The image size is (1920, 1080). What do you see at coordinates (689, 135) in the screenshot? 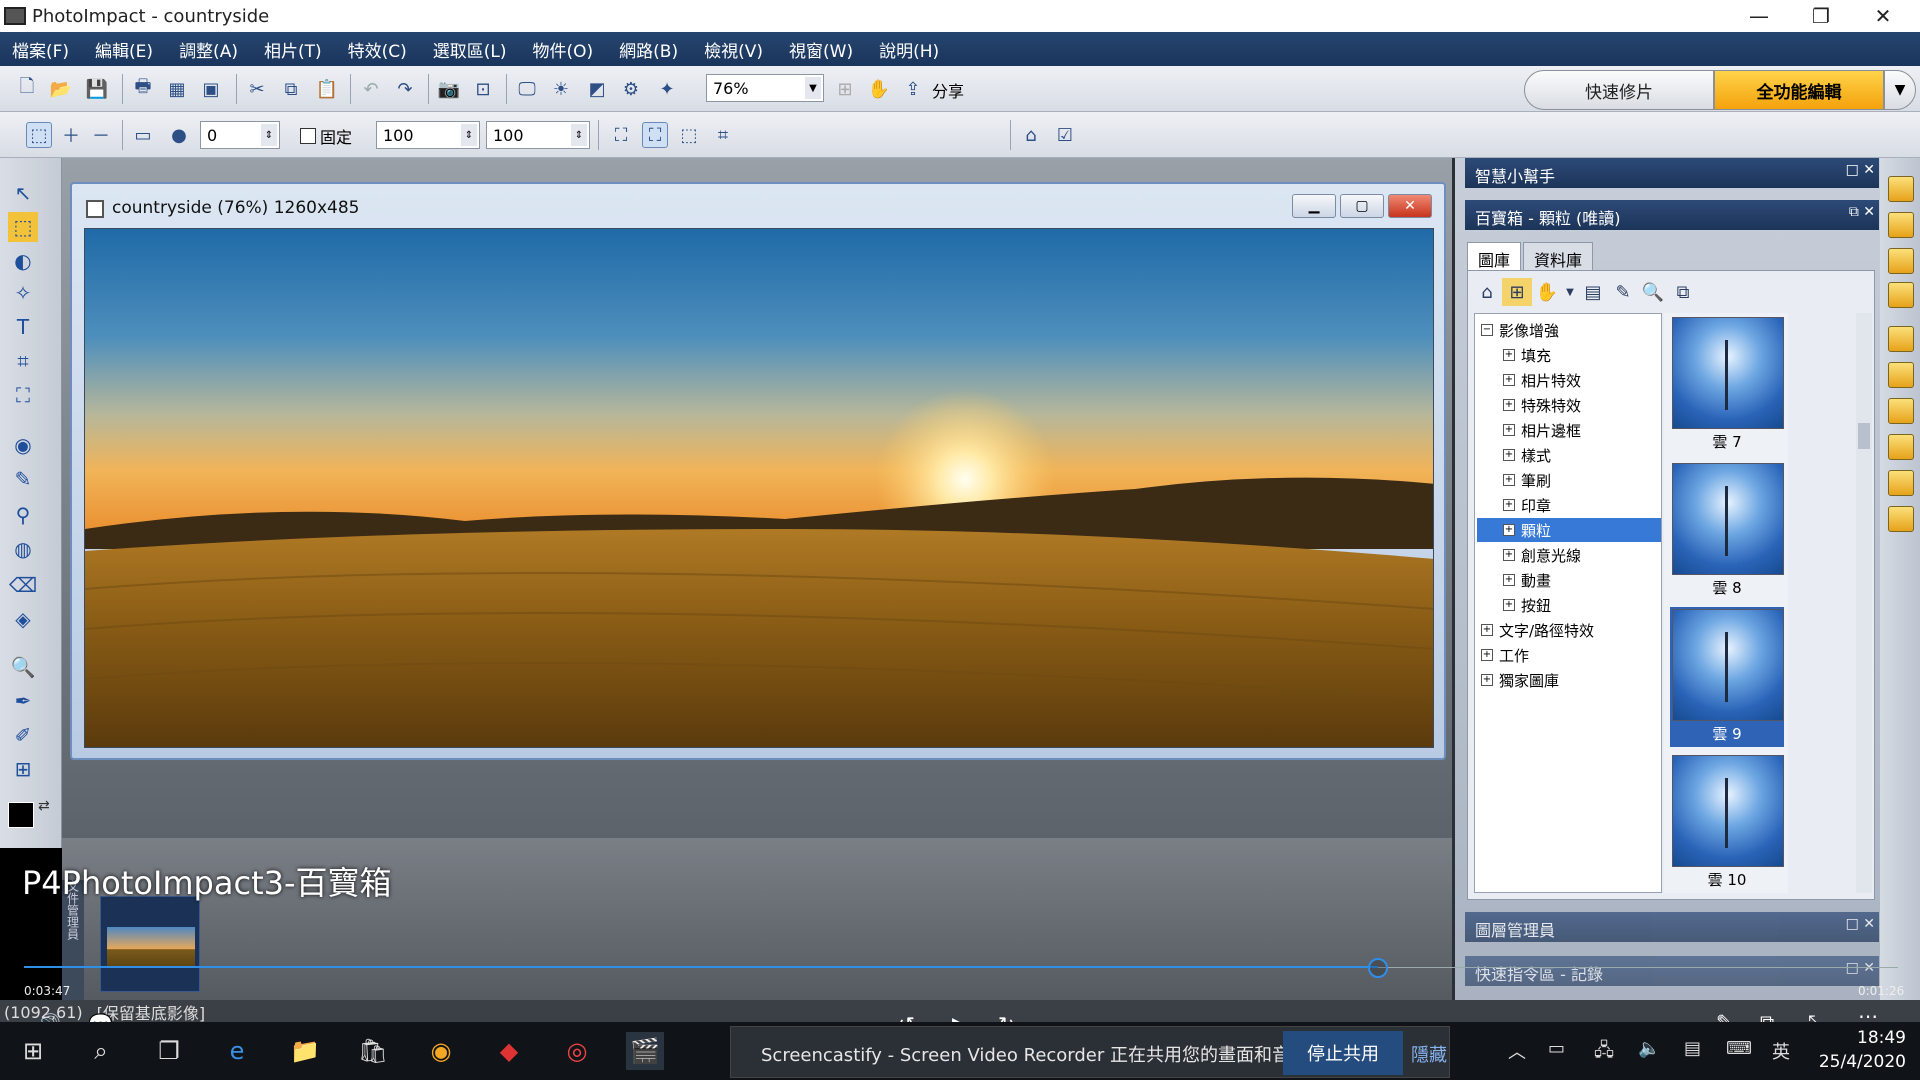
I see `marquee-icon: ⬚` at bounding box center [689, 135].